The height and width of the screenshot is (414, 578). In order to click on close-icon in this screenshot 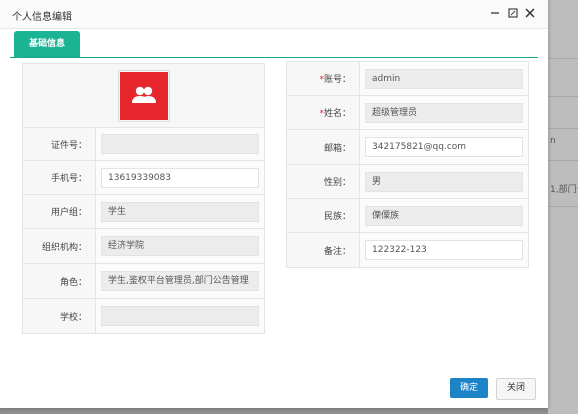, I will do `click(530, 13)`.